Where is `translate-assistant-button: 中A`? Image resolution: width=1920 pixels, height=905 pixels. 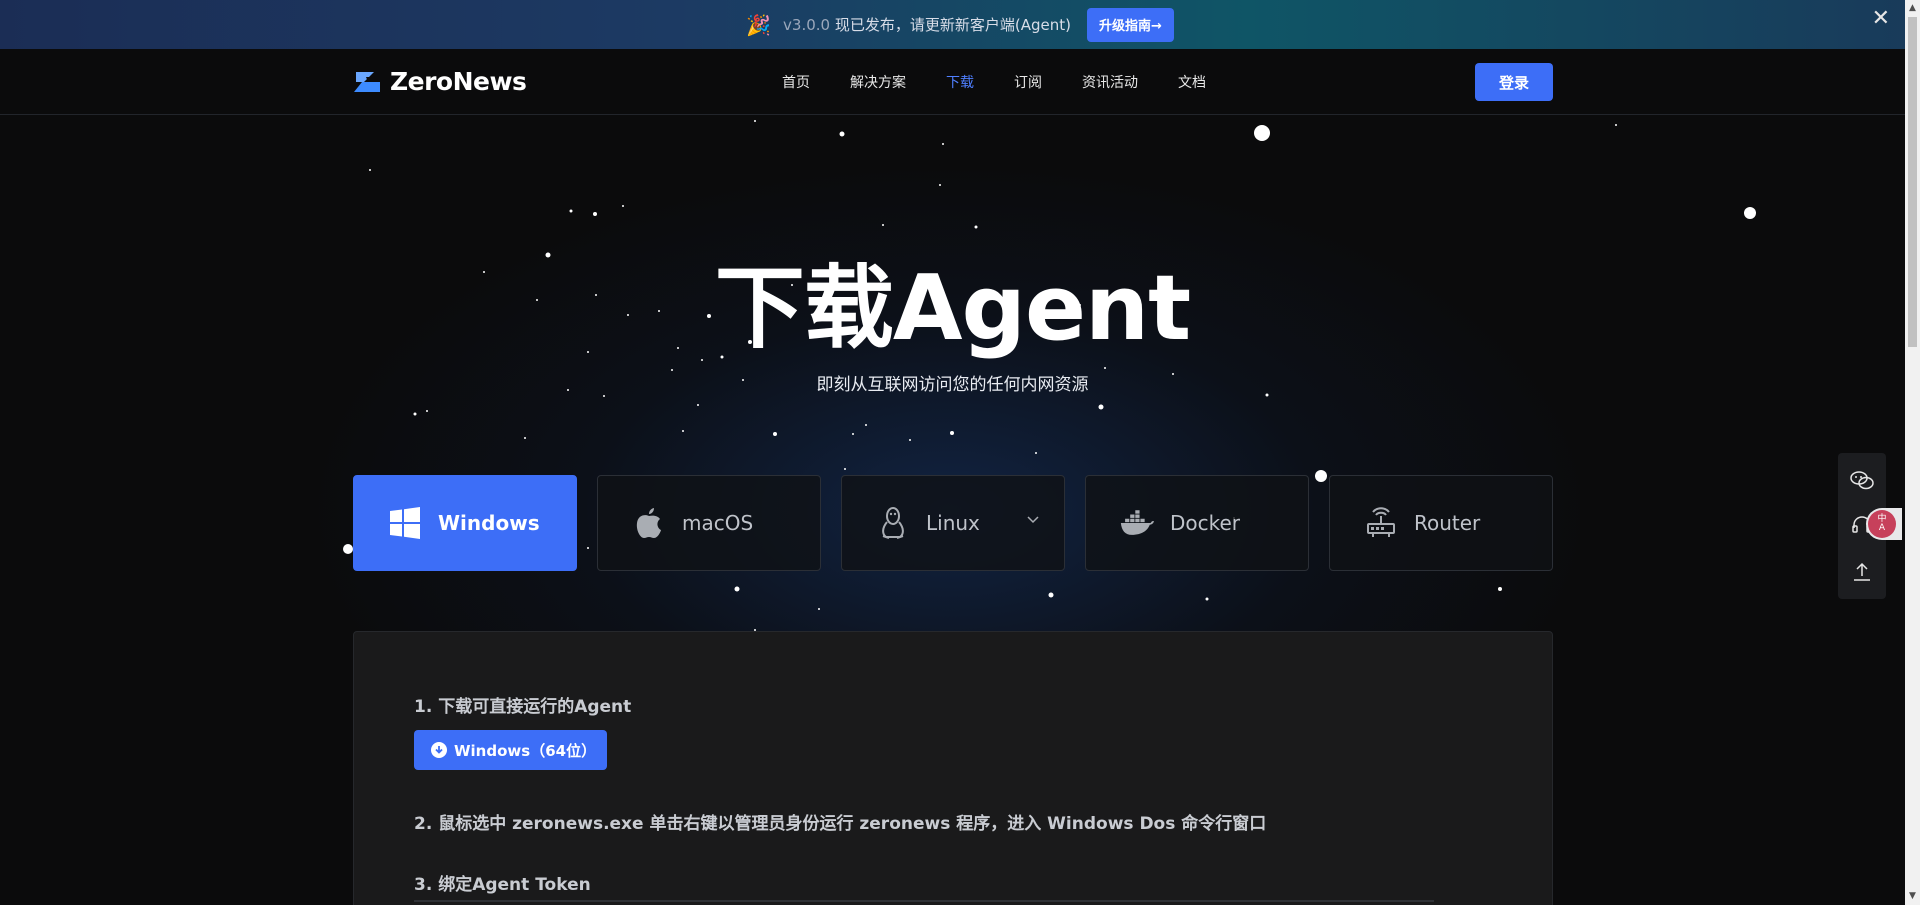 translate-assistant-button: 中A is located at coordinates (1884, 524).